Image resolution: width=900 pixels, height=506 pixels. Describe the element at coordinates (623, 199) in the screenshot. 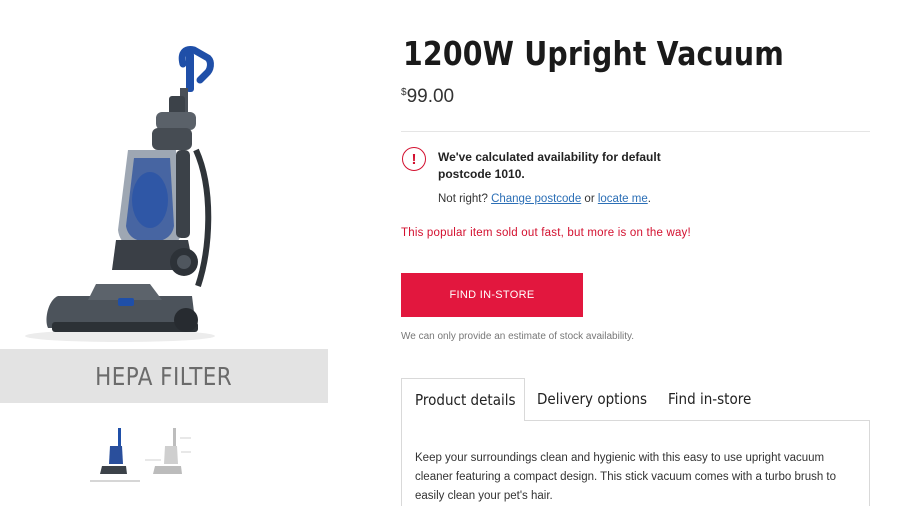

I see `locate-me-link: locate me` at that location.